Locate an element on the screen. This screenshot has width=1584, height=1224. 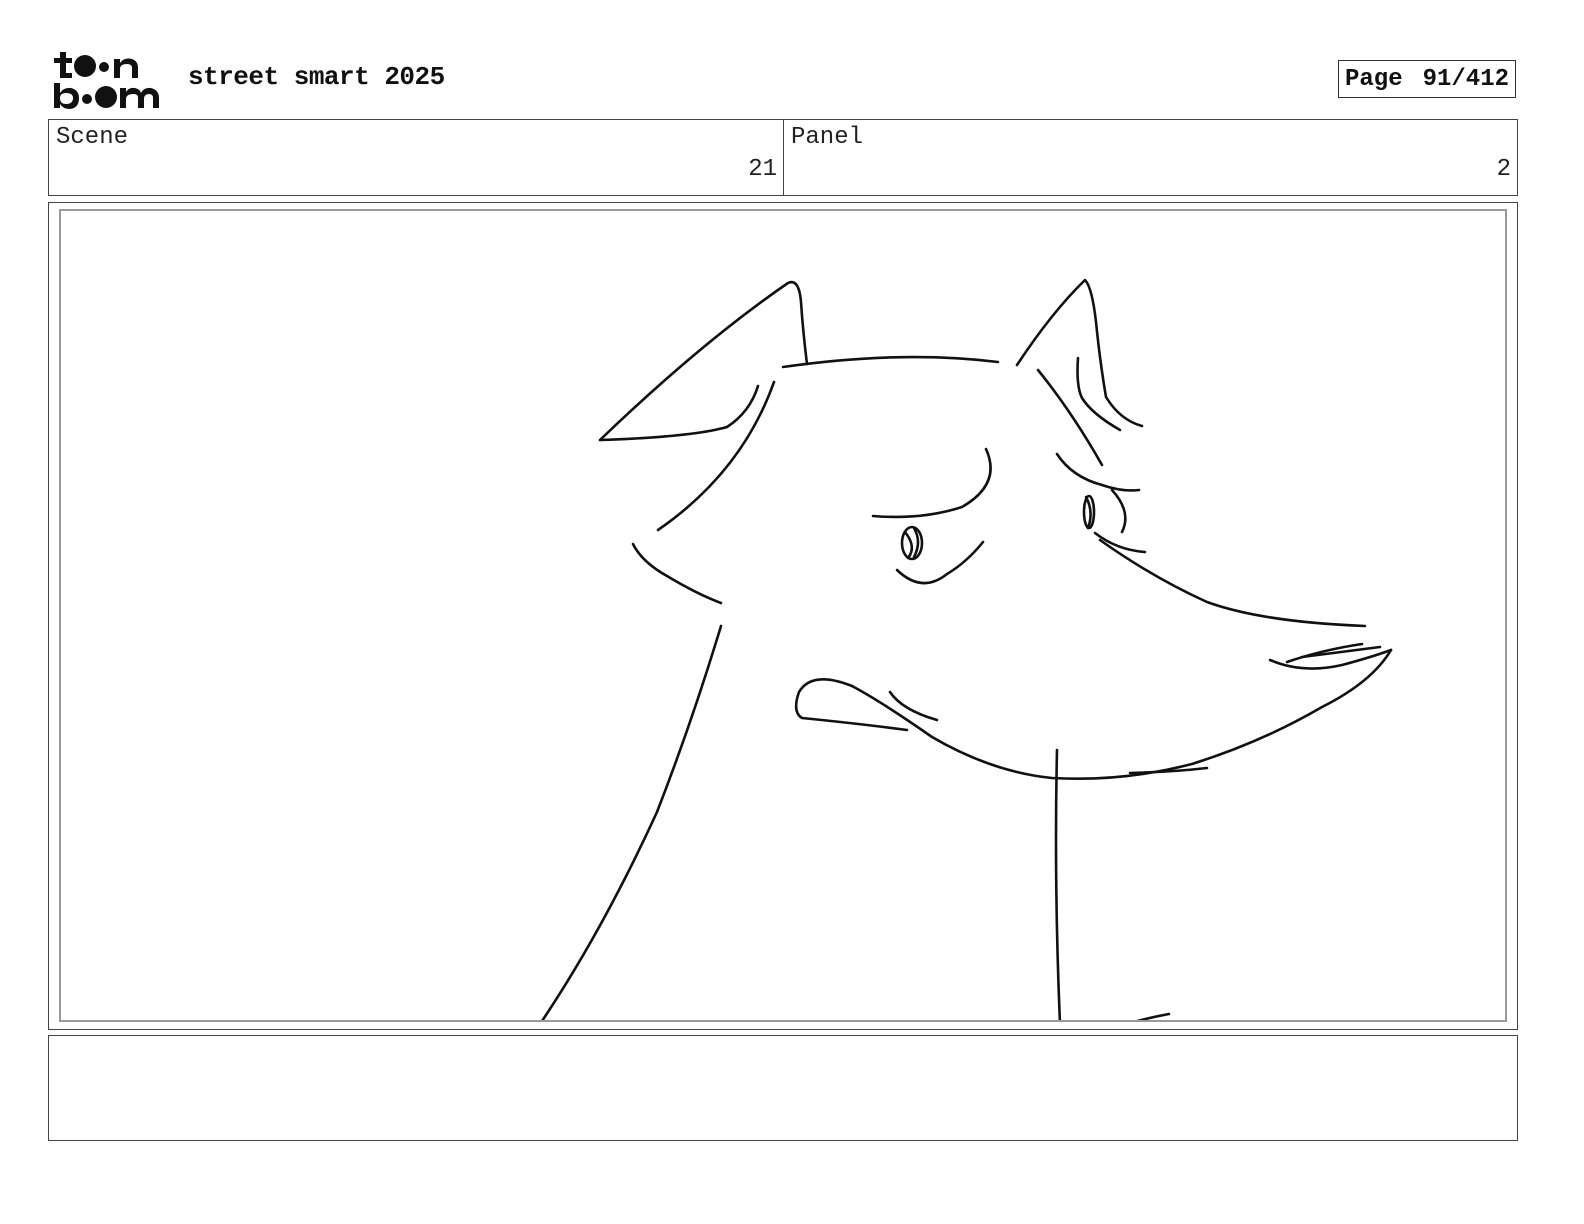
scene-label: Scene is located at coordinates (92, 137).